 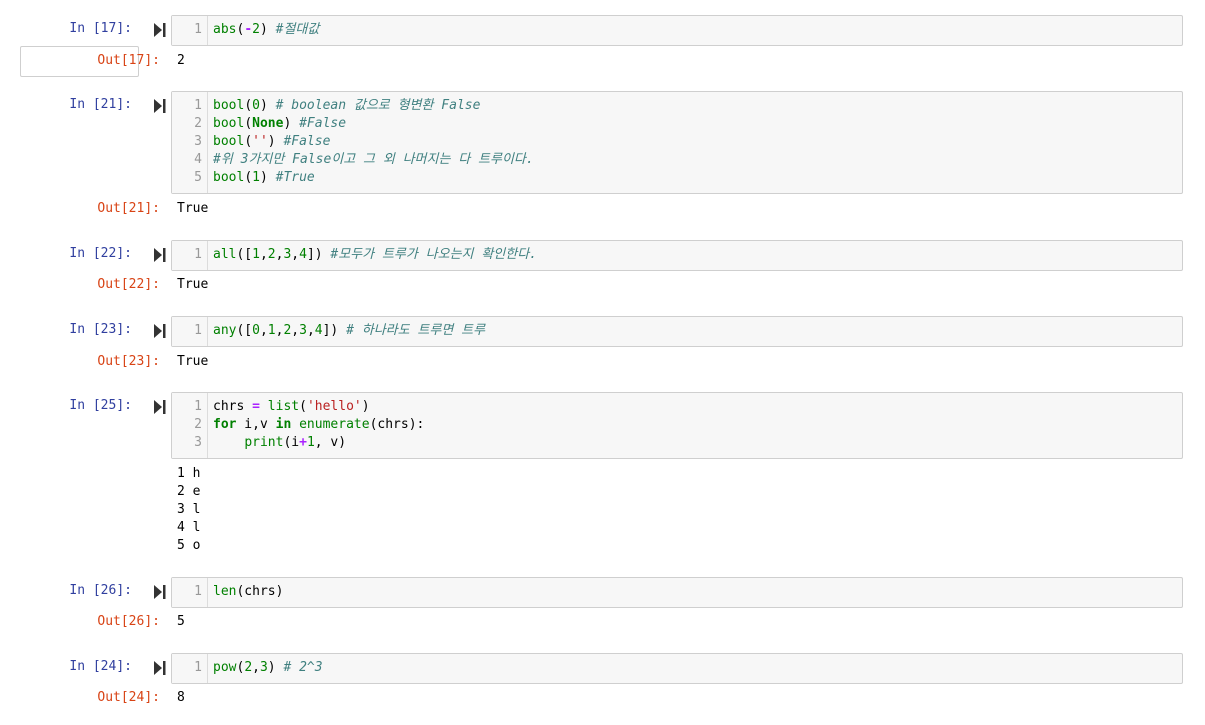 What do you see at coordinates (297, 29) in the screenshot?
I see `code-token: #절대값` at bounding box center [297, 29].